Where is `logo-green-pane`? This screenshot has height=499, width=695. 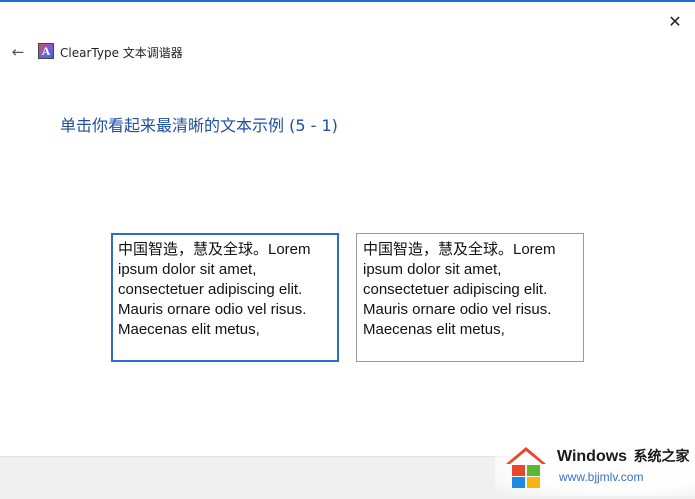
logo-green-pane is located at coordinates (533, 470).